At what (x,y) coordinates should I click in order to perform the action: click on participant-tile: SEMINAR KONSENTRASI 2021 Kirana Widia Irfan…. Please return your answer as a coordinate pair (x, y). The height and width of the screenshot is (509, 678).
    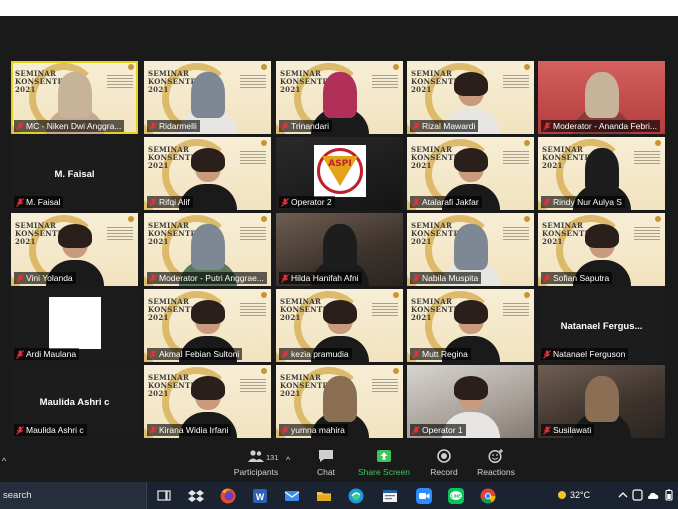
    Looking at the image, I should click on (207, 401).